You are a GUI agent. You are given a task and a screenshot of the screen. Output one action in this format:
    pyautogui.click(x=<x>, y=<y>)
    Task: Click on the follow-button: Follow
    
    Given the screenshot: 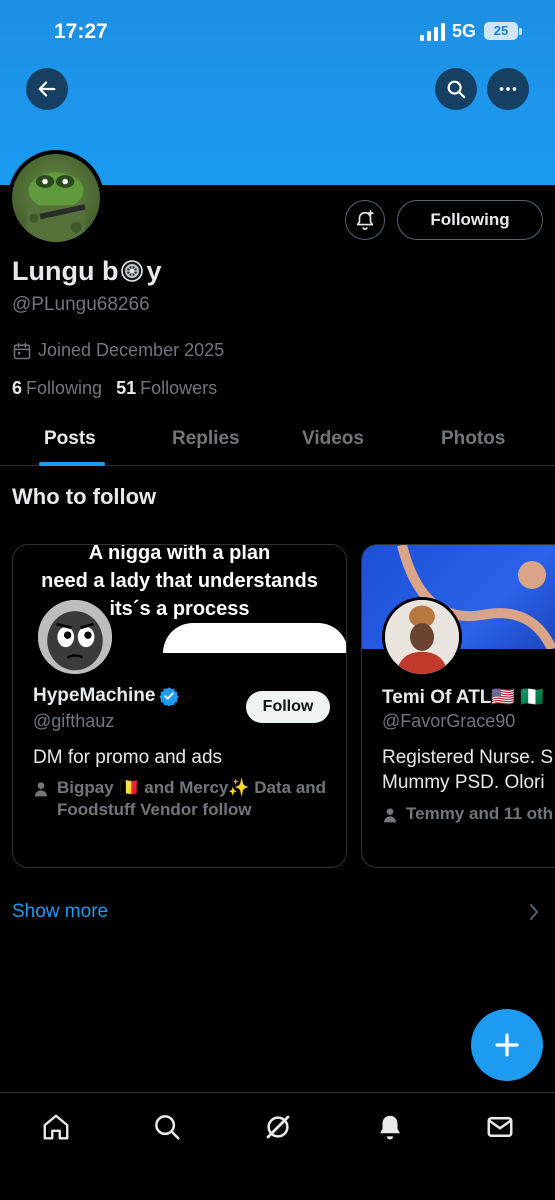 What is the action you would take?
    pyautogui.click(x=288, y=707)
    